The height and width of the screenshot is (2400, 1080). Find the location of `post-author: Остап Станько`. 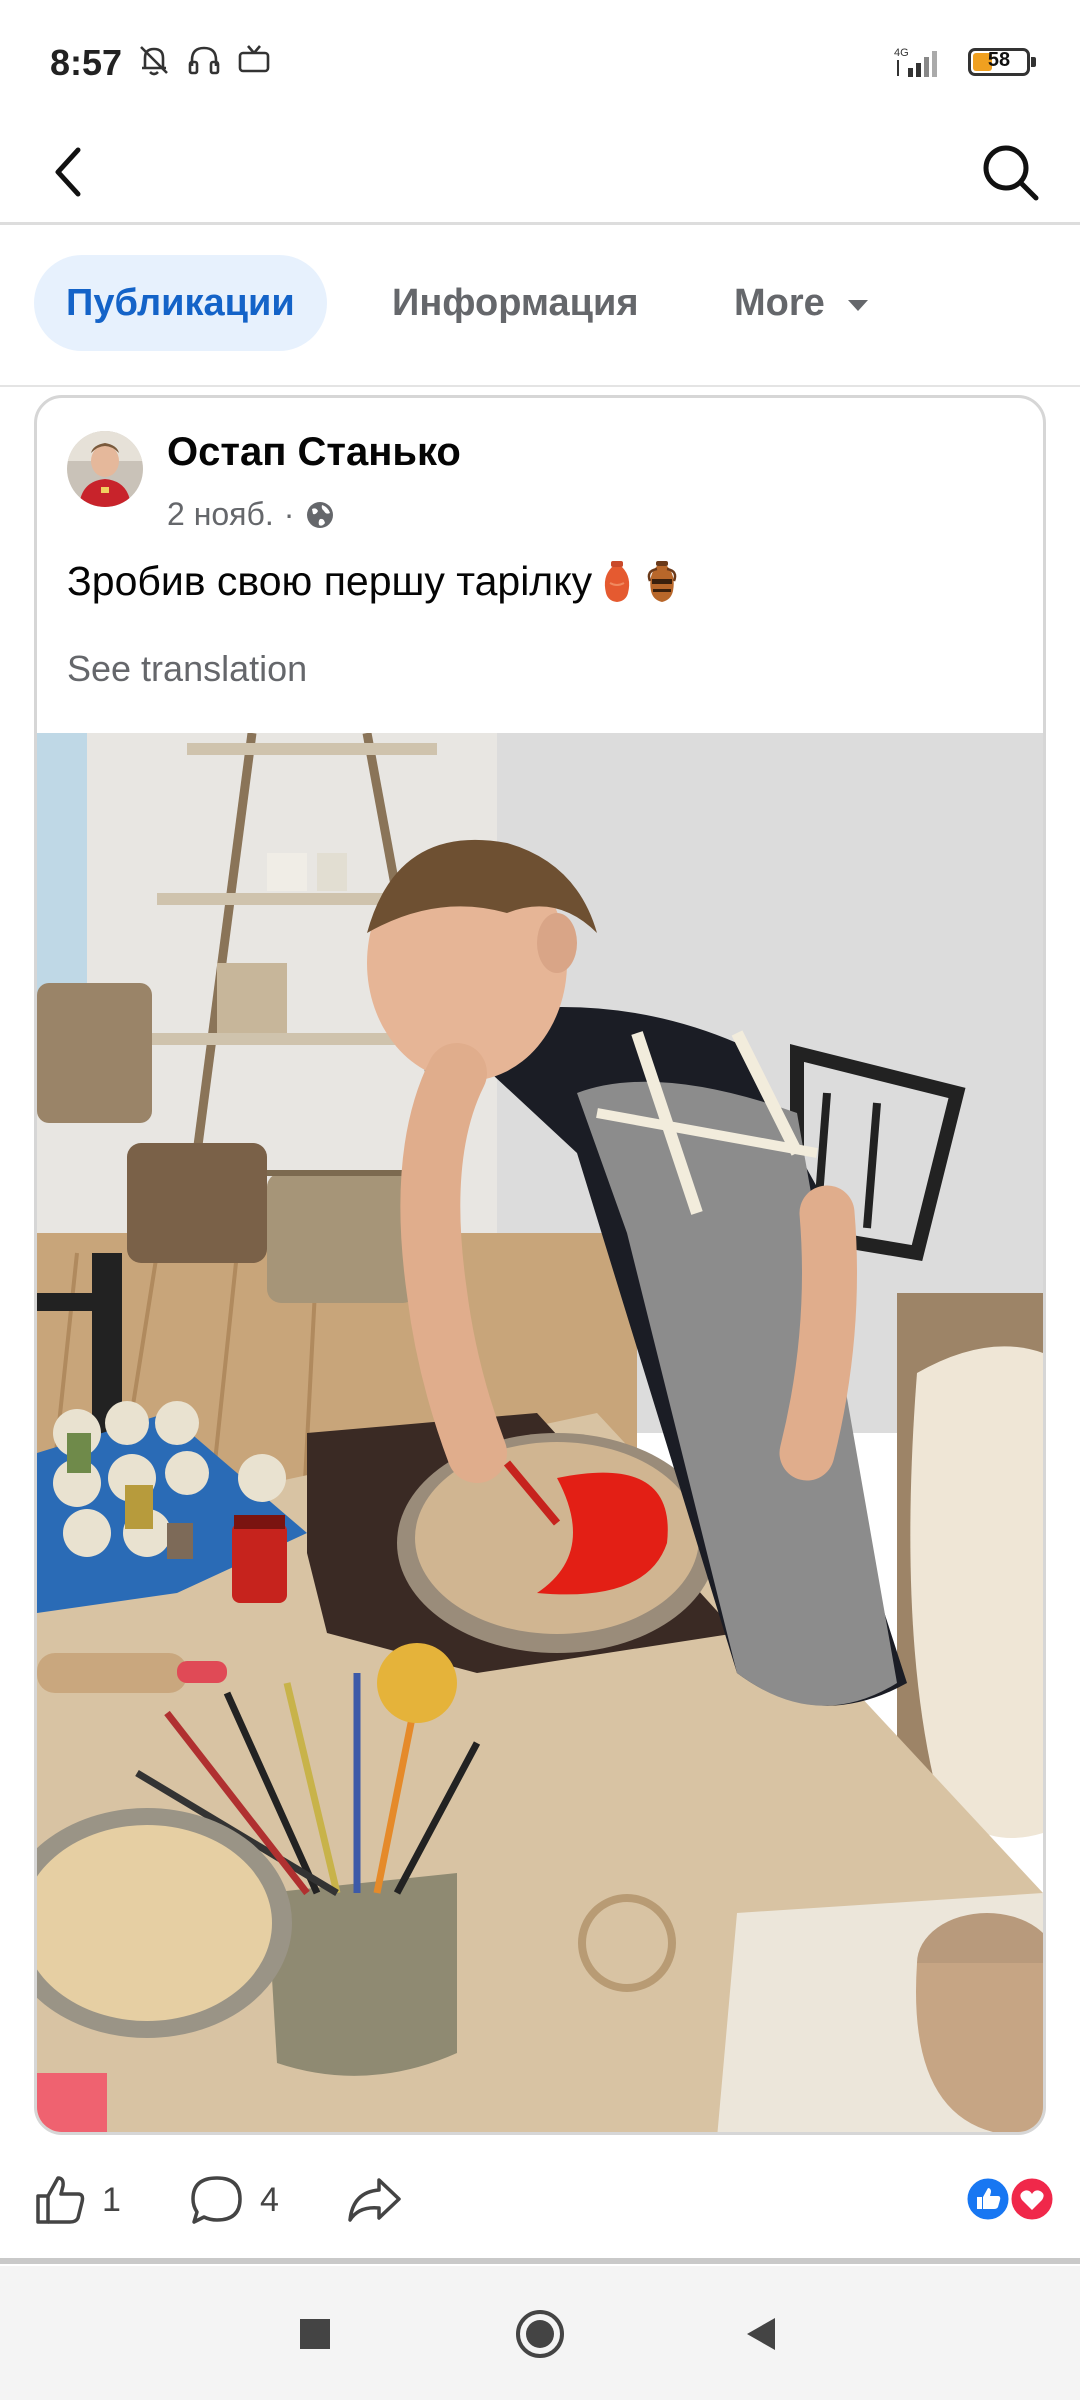

post-author: Остап Станько is located at coordinates (314, 452).